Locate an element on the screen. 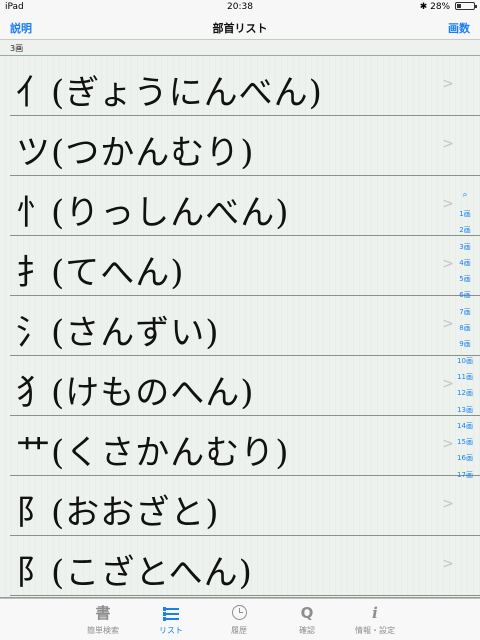 The image size is (480, 640). tab-bar: 書 簡単検索 リスト 履歴 Q 確認 i 情報・設定 is located at coordinates (240, 619).